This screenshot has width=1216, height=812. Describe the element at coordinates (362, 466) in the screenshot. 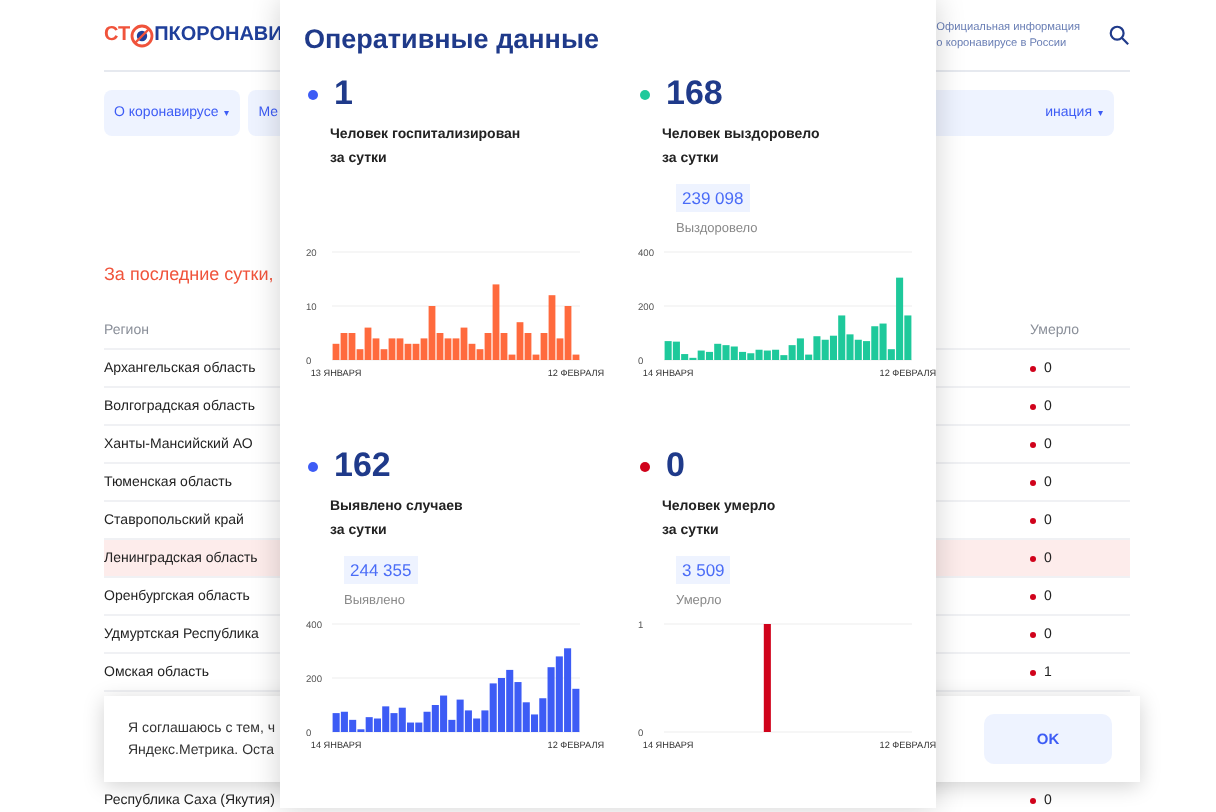

I see `stat-value: 162` at that location.